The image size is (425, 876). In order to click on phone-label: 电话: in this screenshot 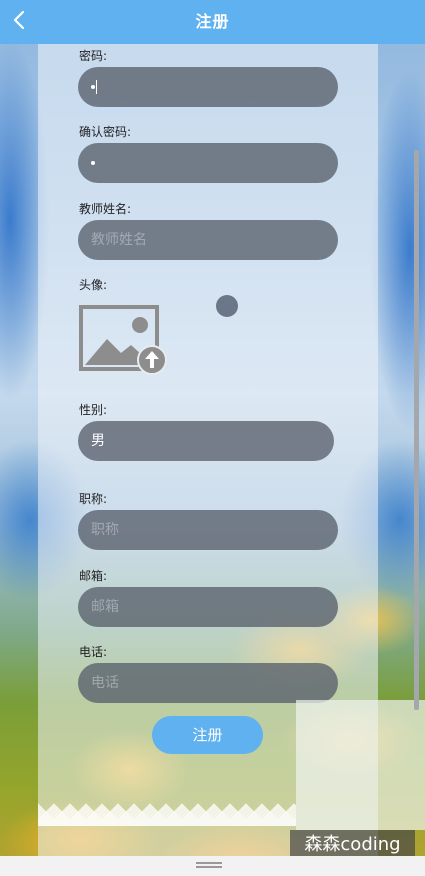, I will do `click(93, 652)`.